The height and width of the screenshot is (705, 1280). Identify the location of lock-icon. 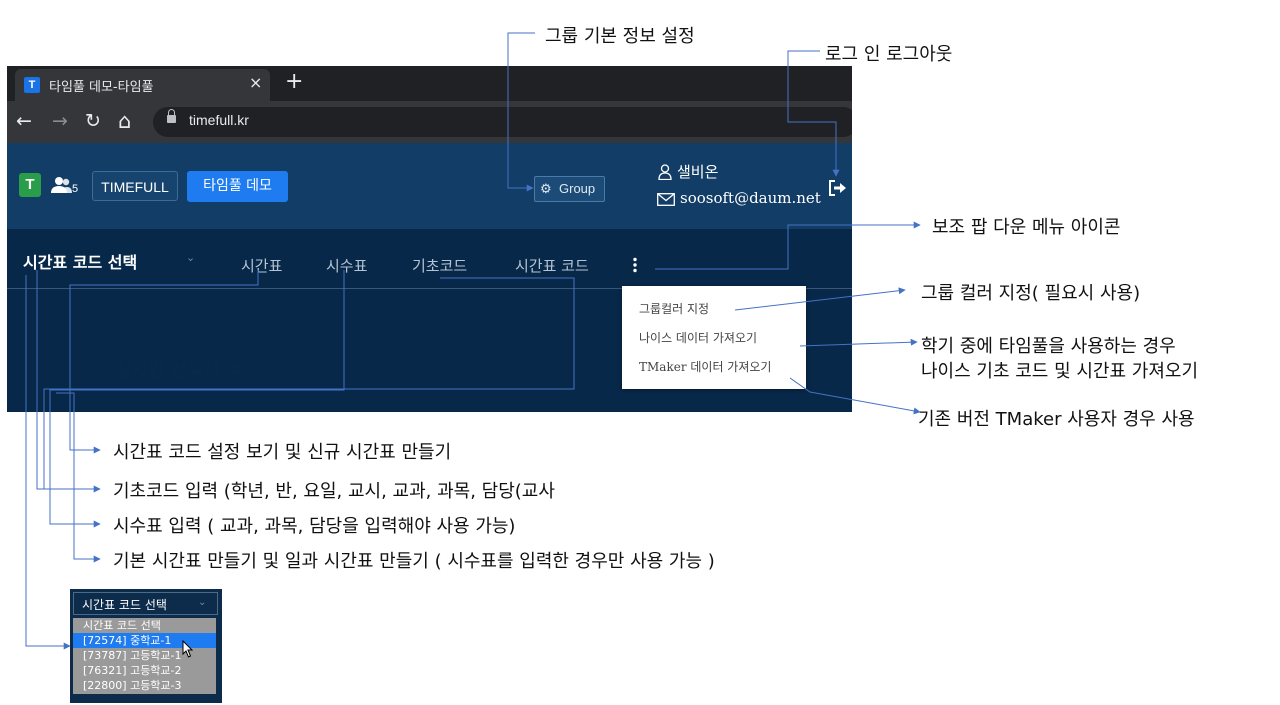
(171, 116).